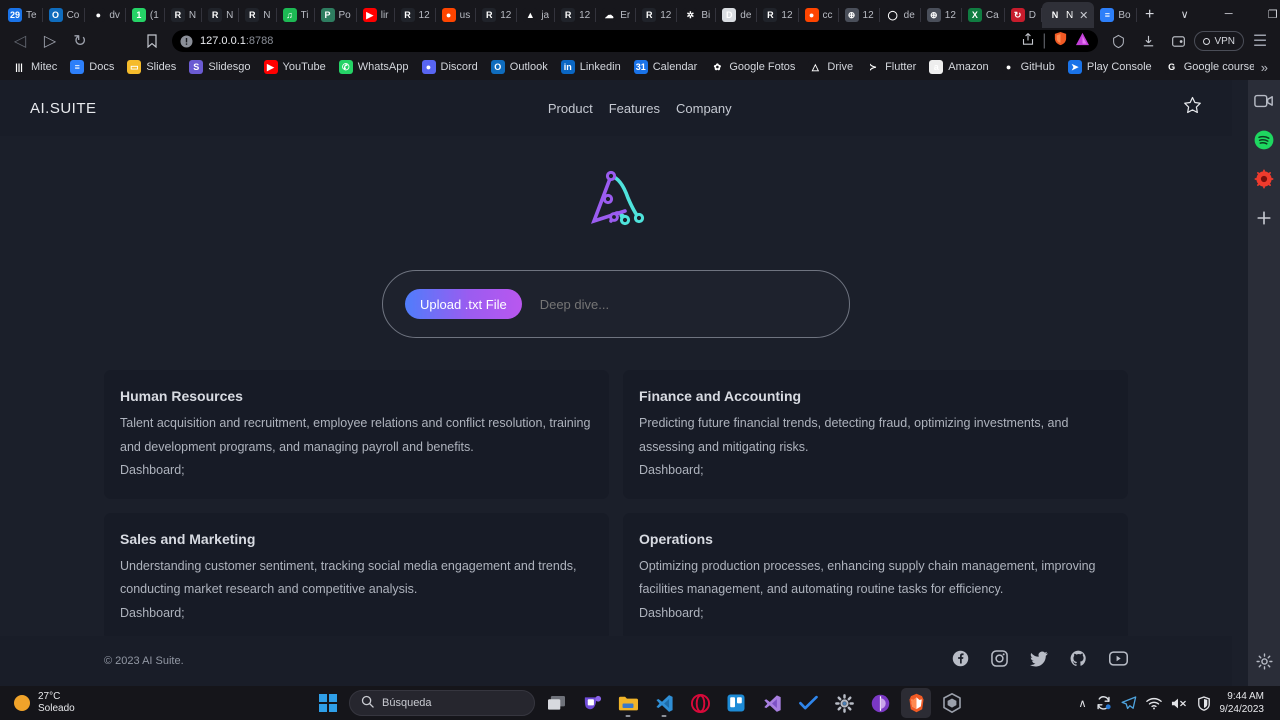 Image resolution: width=1280 pixels, height=720 pixels. I want to click on tab-search-button: ∨, so click(1185, 14).